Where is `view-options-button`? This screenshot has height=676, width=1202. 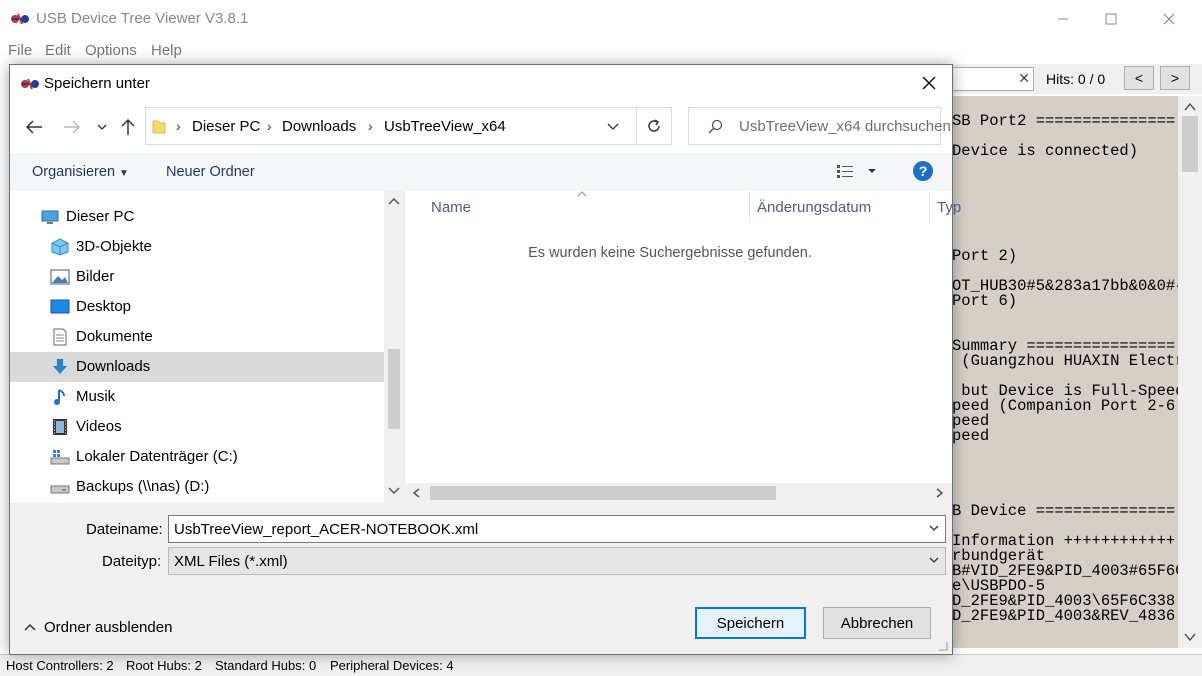
view-options-button is located at coordinates (858, 171).